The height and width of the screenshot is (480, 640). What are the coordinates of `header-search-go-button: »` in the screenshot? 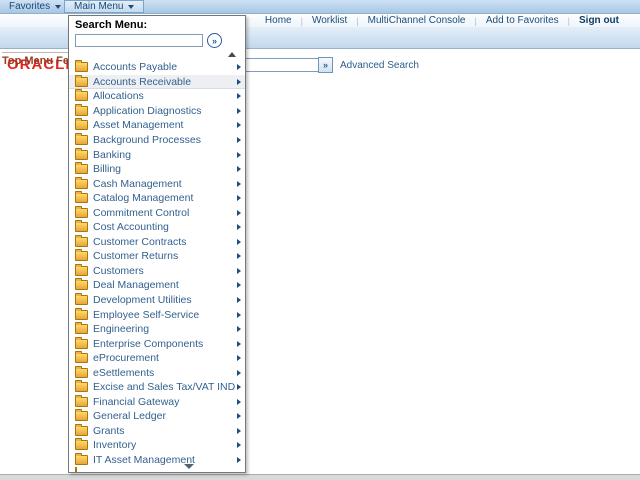 It's located at (325, 65).